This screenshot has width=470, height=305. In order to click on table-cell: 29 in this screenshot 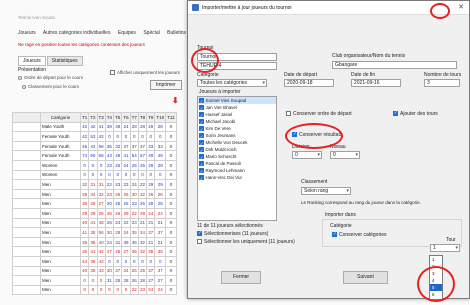, I will do `click(151, 184)`.